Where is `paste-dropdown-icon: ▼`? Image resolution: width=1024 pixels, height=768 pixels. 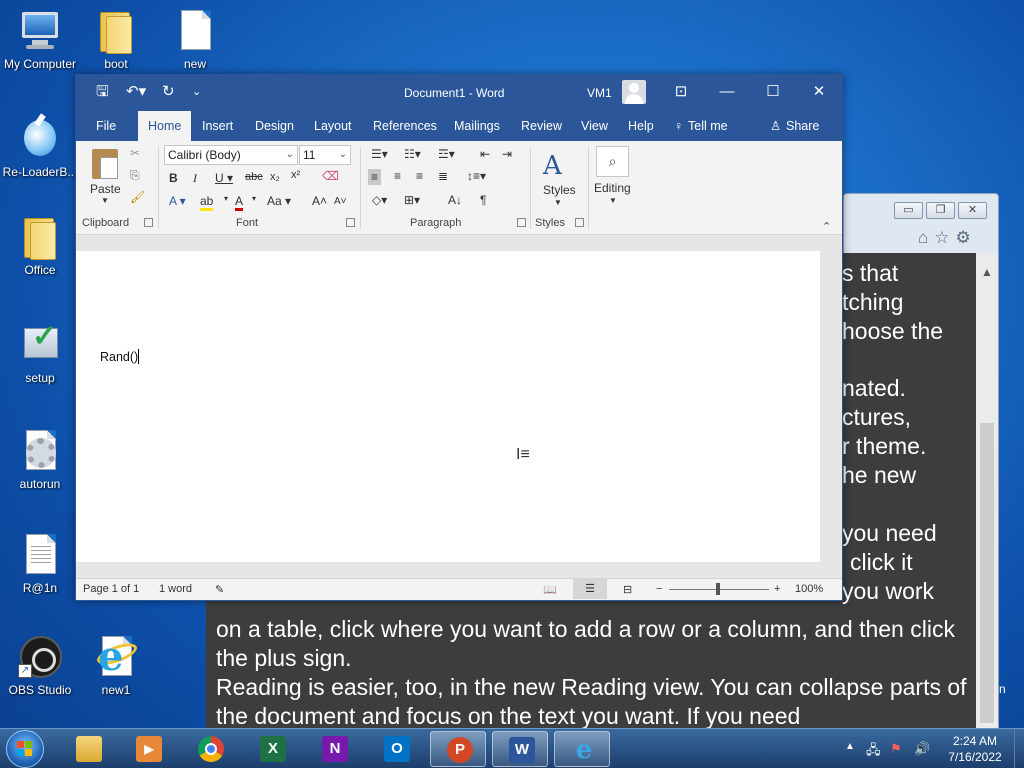 paste-dropdown-icon: ▼ is located at coordinates (105, 200).